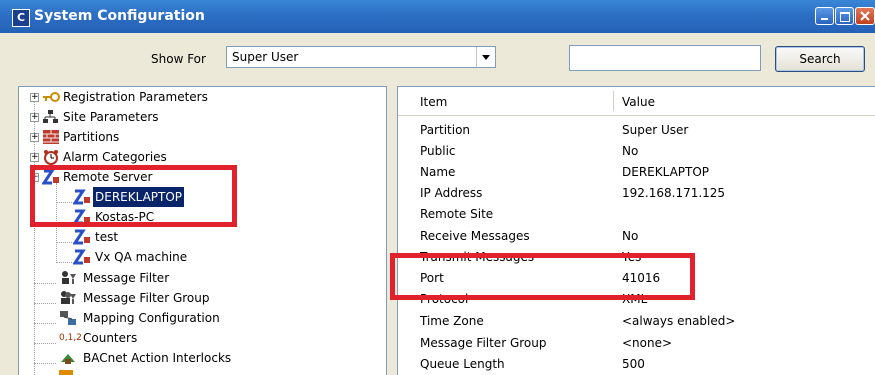 The height and width of the screenshot is (375, 875). I want to click on show-for-dropdown: Super User, so click(361, 57).